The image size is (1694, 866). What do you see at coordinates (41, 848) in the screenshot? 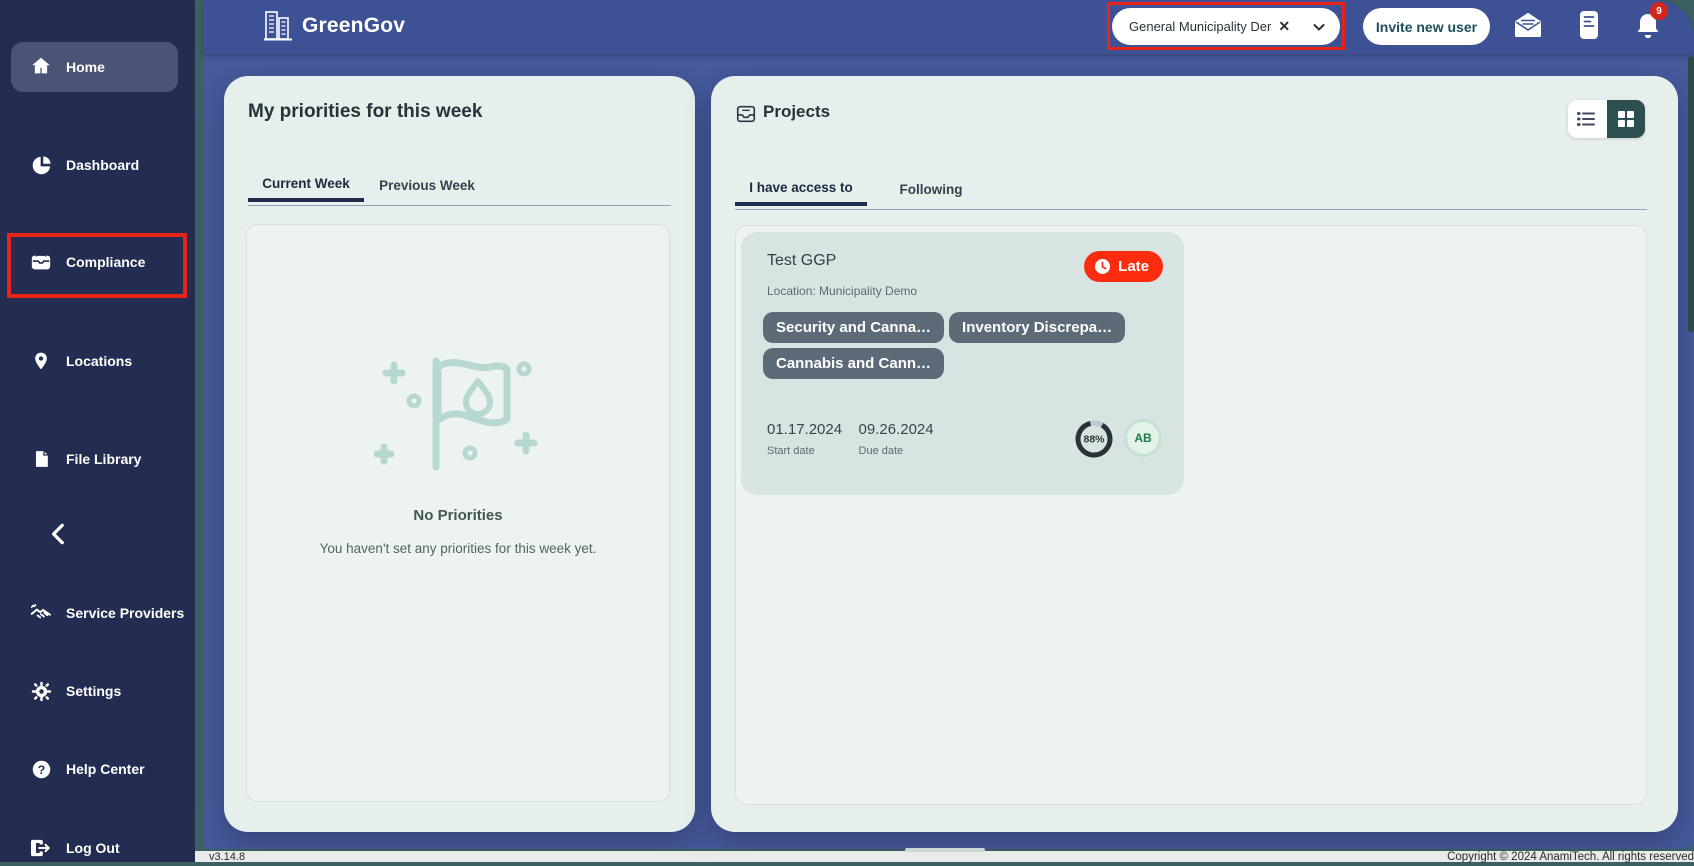
I see `logout-icon` at bounding box center [41, 848].